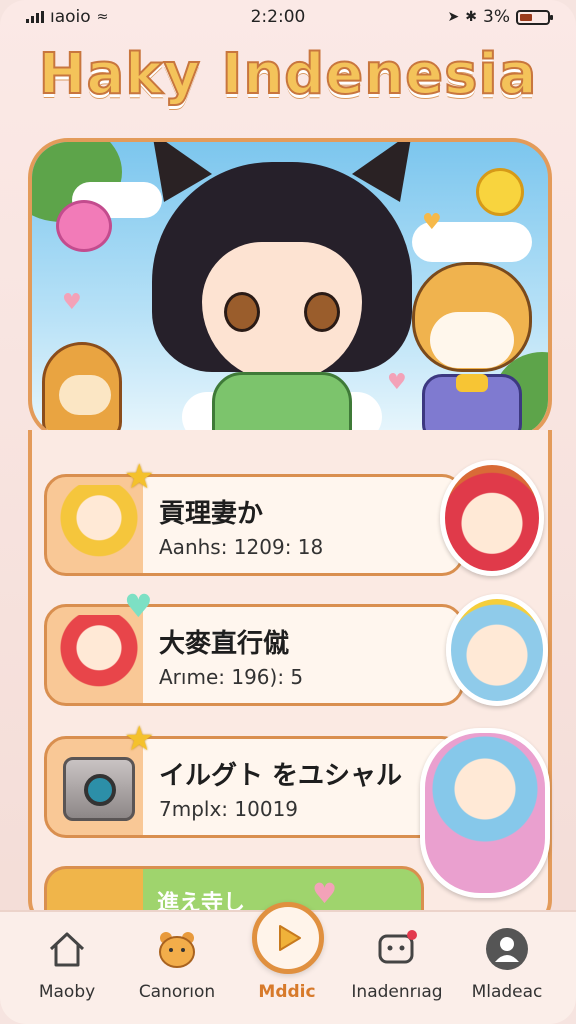 The width and height of the screenshot is (576, 1024). I want to click on red-hair-girl-sticker, so click(492, 518).